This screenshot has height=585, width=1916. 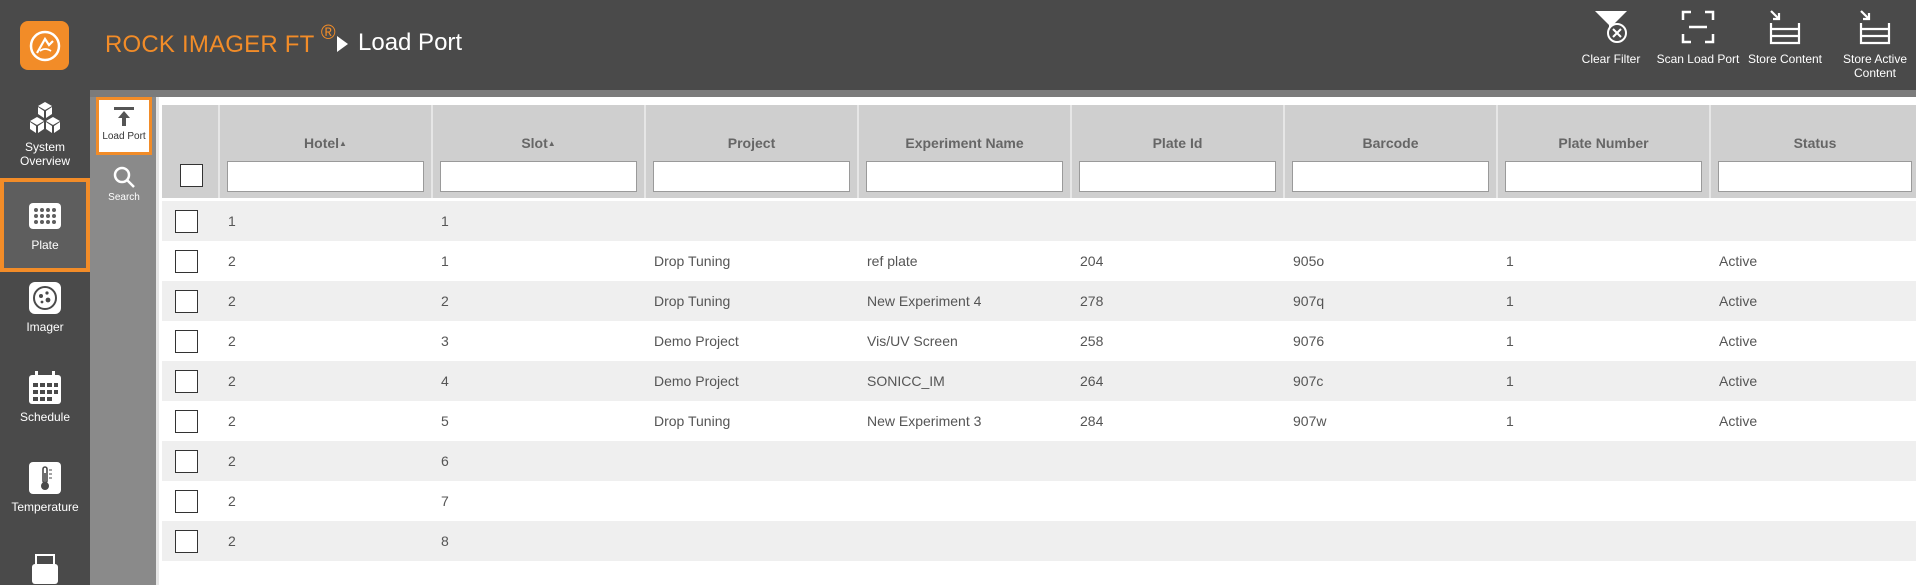 I want to click on column-header-project: Project, so click(x=750, y=151).